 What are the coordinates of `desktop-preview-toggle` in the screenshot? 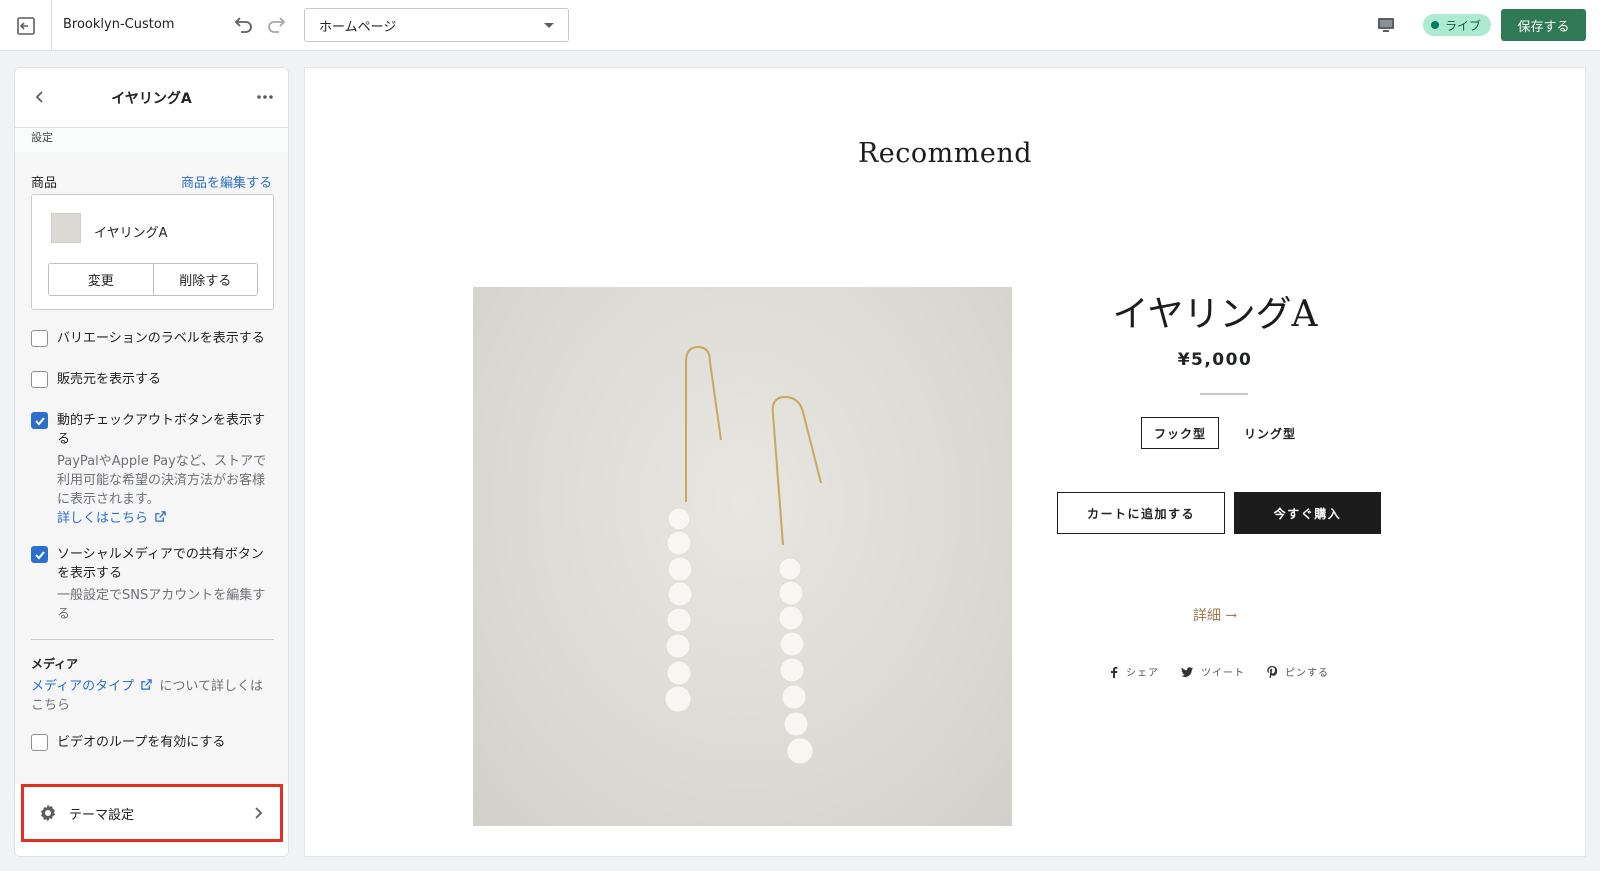 It's located at (1386, 27).